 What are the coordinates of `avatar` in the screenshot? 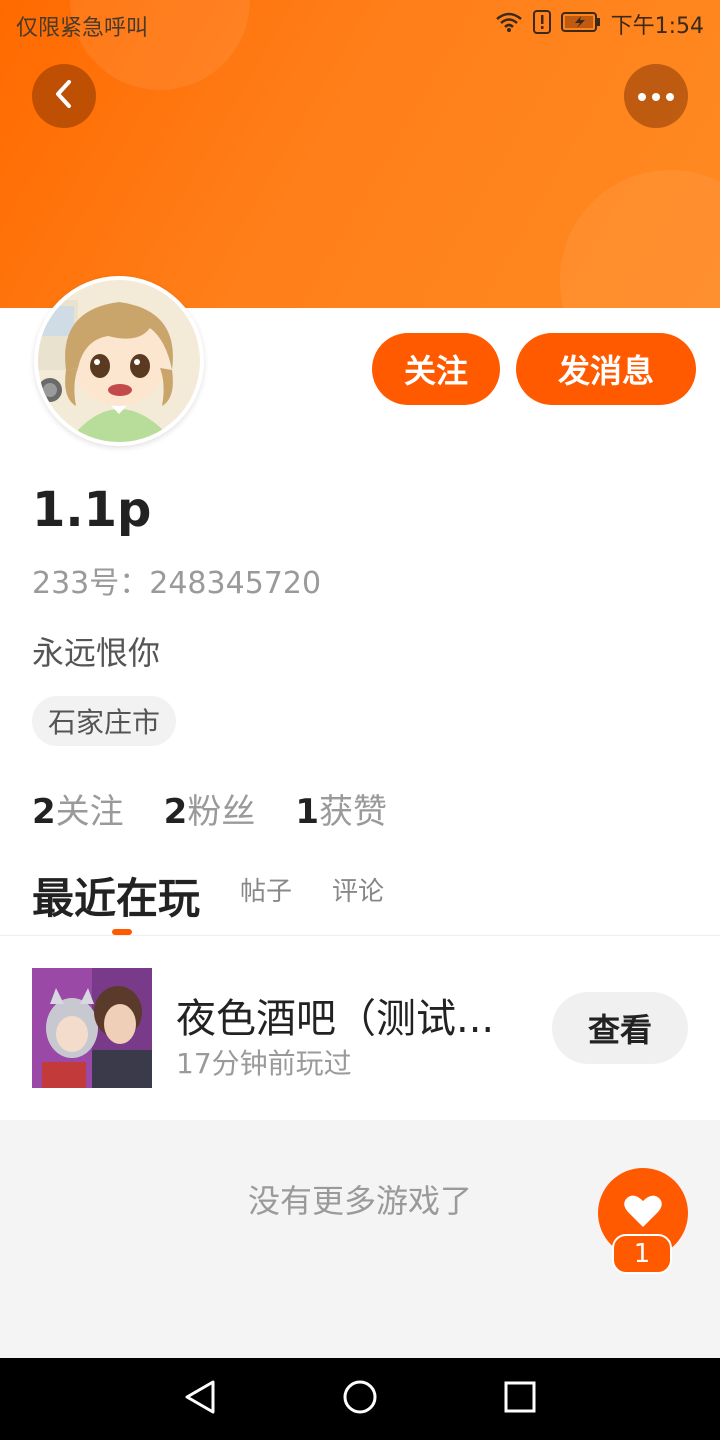 It's located at (119, 361).